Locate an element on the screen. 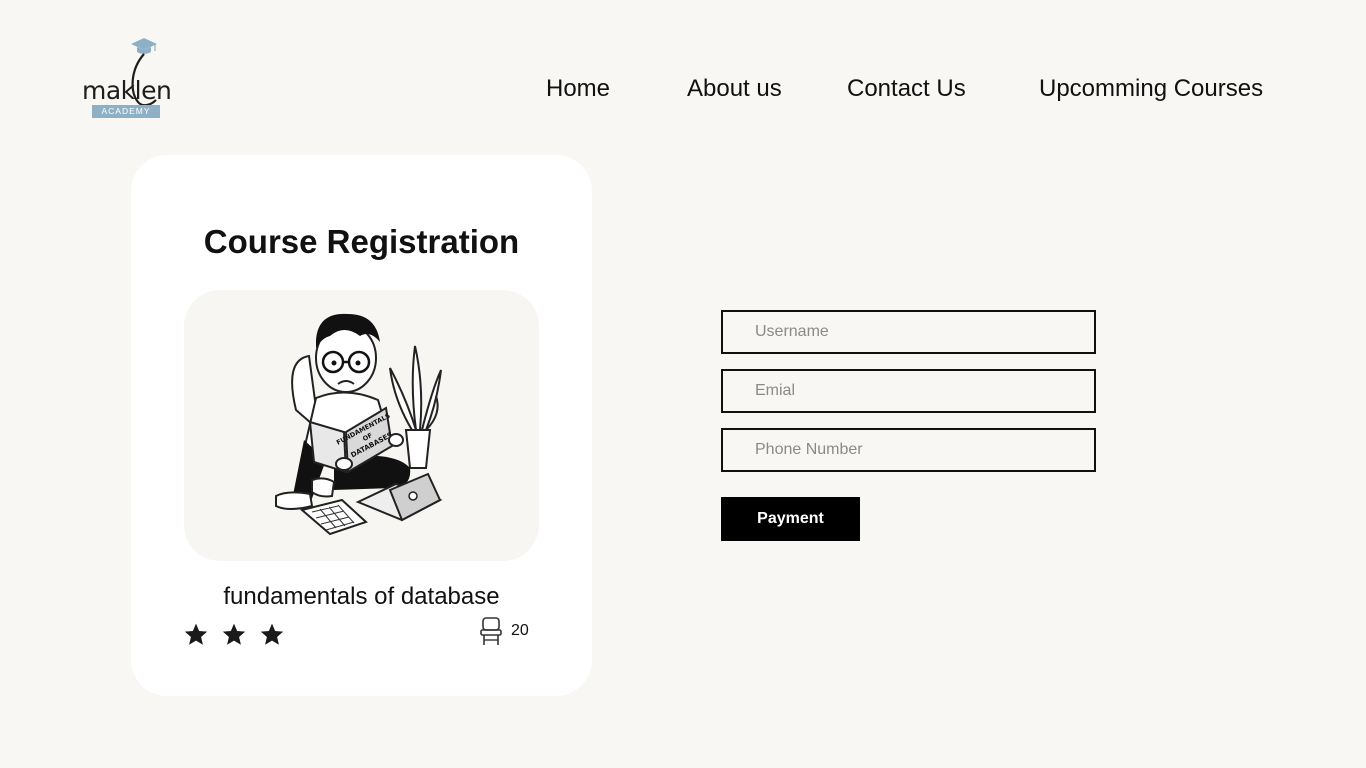  available-seats: 20 is located at coordinates (504, 631).